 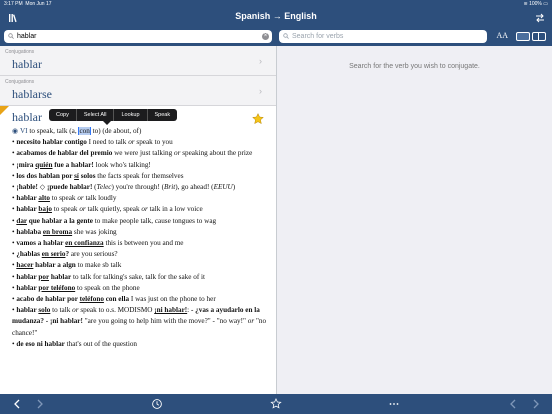 What do you see at coordinates (194, 187) in the screenshot?
I see `example-text: ), go ahead! (` at bounding box center [194, 187].